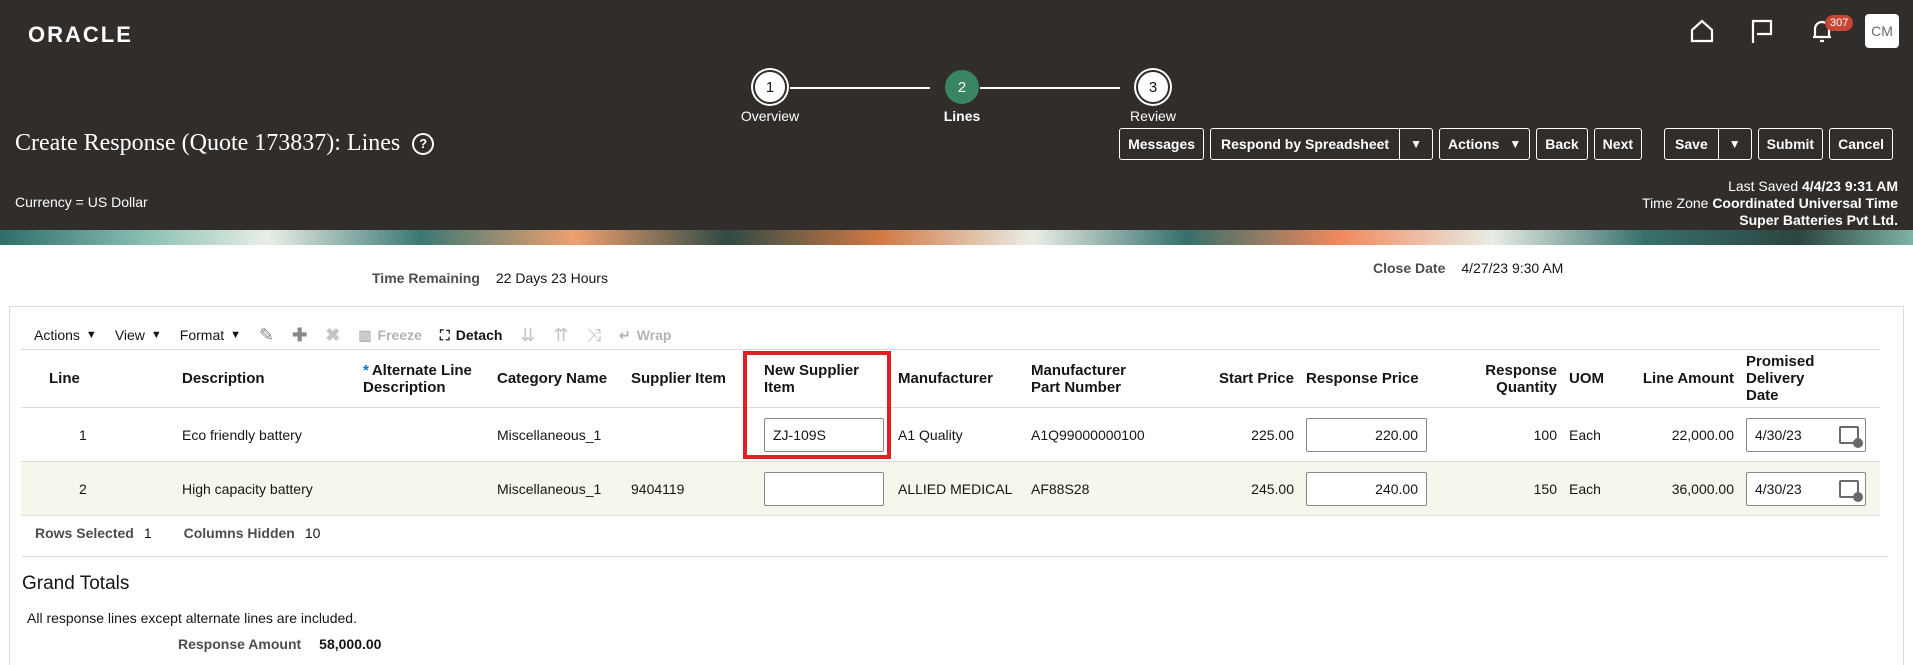 The image size is (1913, 665). Describe the element at coordinates (490, 278) in the screenshot. I see `time-remaining: Time Remaining 22 Days 23 Hours` at that location.